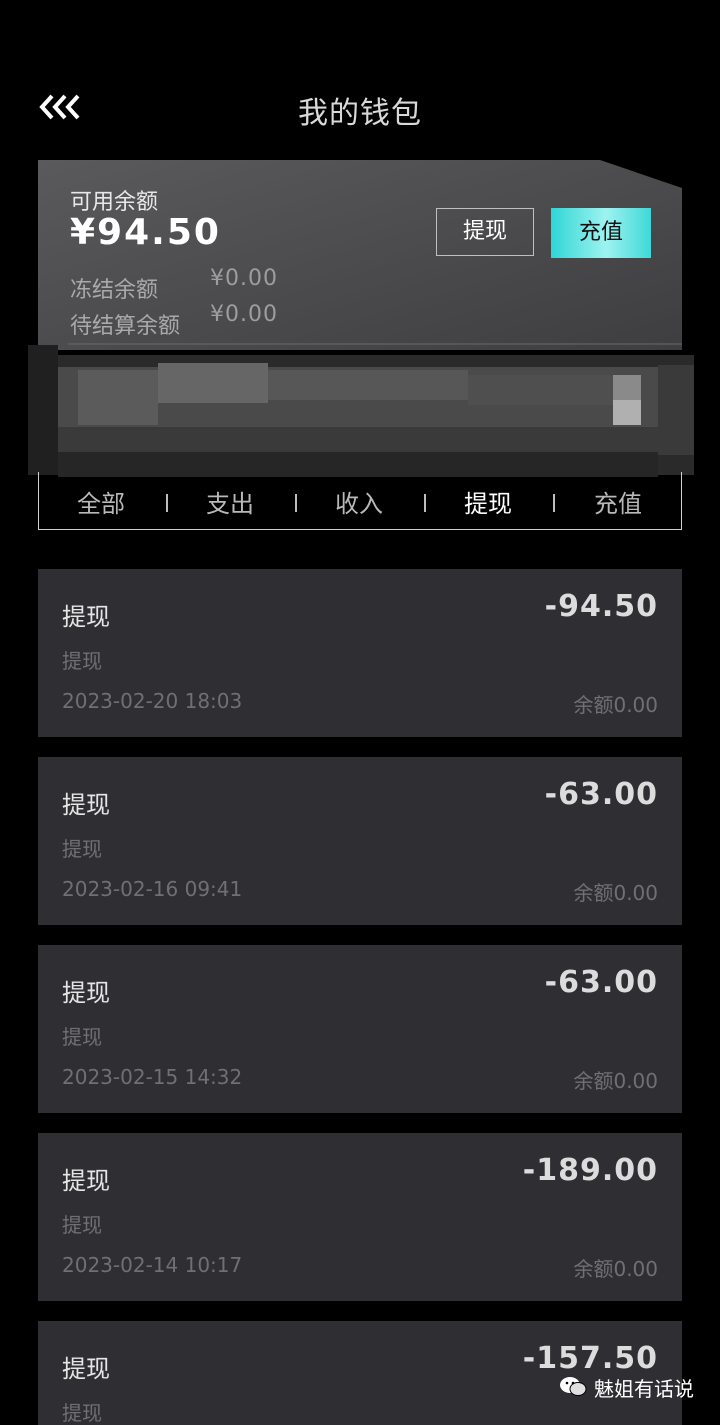 The image size is (720, 1425). What do you see at coordinates (601, 606) in the screenshot?
I see `transaction-amount: -94.50` at bounding box center [601, 606].